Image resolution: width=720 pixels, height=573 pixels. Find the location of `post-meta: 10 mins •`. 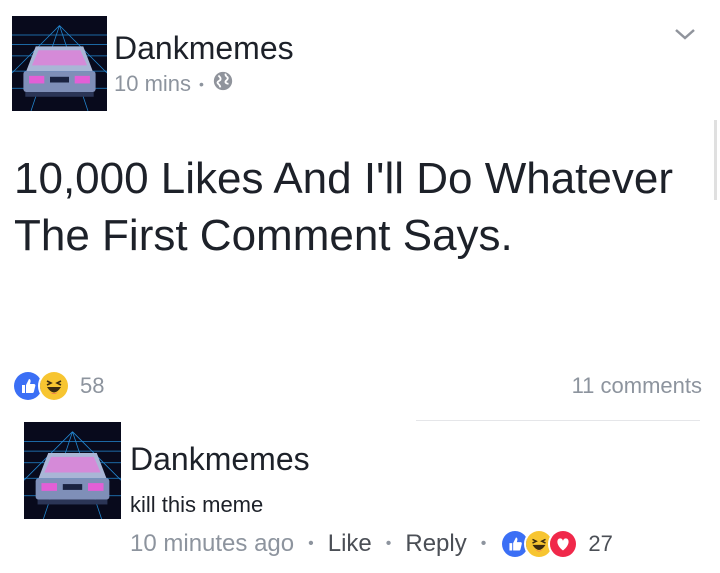

post-meta: 10 mins • is located at coordinates (174, 84).